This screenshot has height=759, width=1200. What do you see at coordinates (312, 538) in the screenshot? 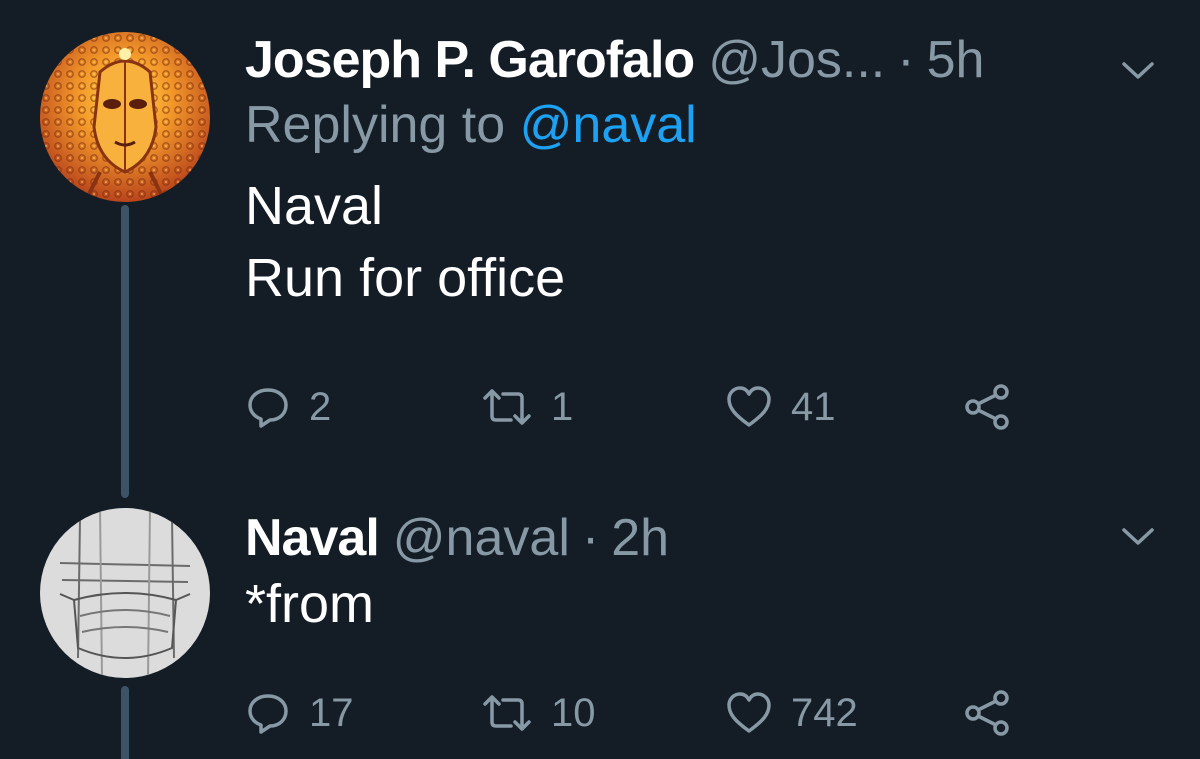
I see `display-name: Naval` at bounding box center [312, 538].